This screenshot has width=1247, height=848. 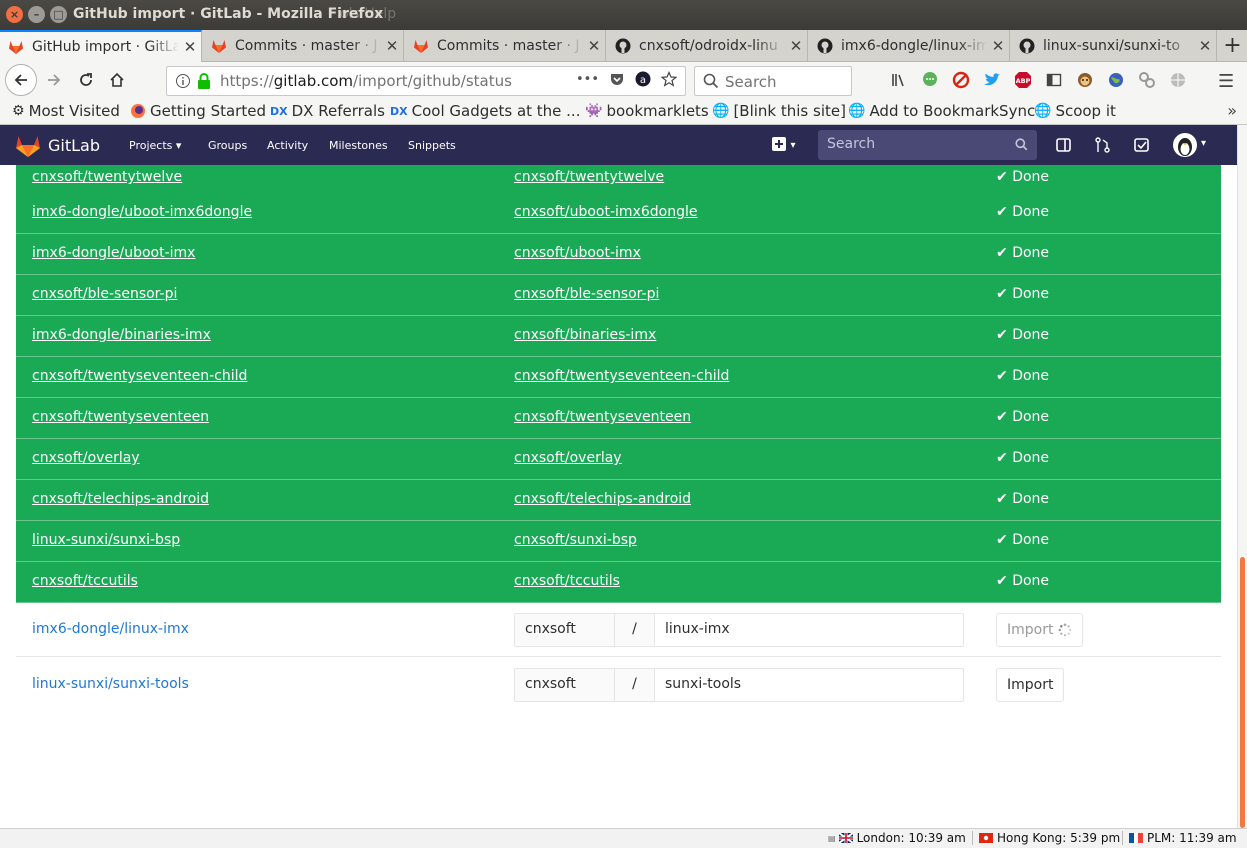 I want to click on target-project-link: cnxsoft/twentyseventeen, so click(x=602, y=417).